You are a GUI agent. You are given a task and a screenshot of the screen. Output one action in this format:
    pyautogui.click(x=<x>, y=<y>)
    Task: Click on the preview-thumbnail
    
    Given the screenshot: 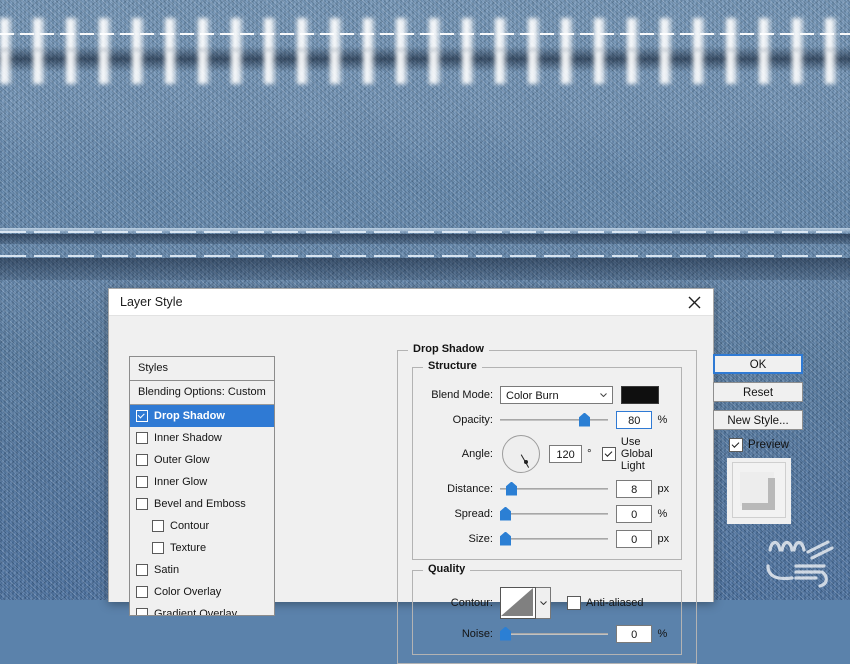 What is the action you would take?
    pyautogui.click(x=759, y=491)
    